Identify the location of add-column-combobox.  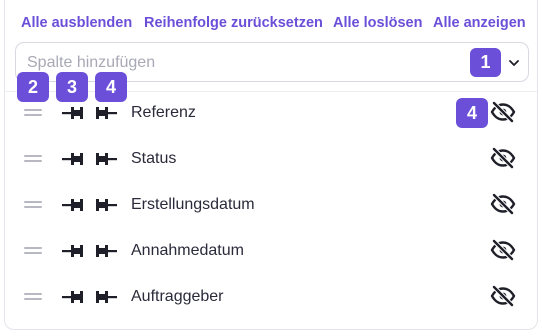
(272, 62).